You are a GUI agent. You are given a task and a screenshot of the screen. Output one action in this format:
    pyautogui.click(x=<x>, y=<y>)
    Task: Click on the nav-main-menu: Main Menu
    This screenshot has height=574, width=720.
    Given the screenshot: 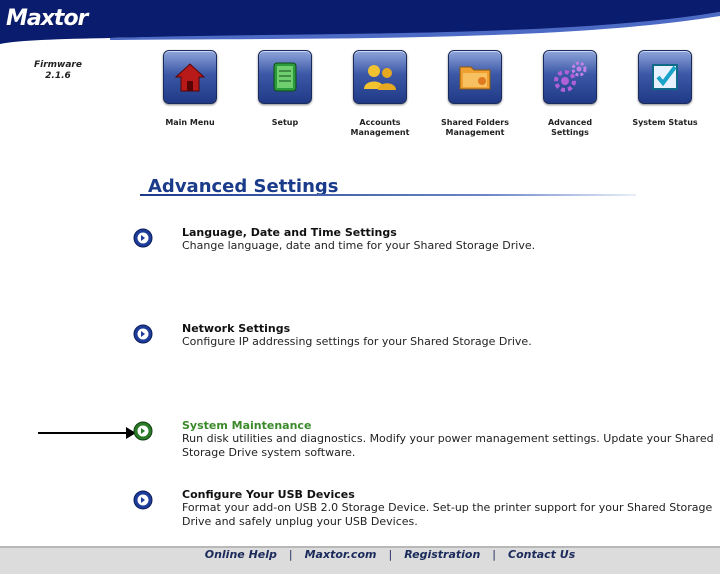 What is the action you would take?
    pyautogui.click(x=190, y=89)
    